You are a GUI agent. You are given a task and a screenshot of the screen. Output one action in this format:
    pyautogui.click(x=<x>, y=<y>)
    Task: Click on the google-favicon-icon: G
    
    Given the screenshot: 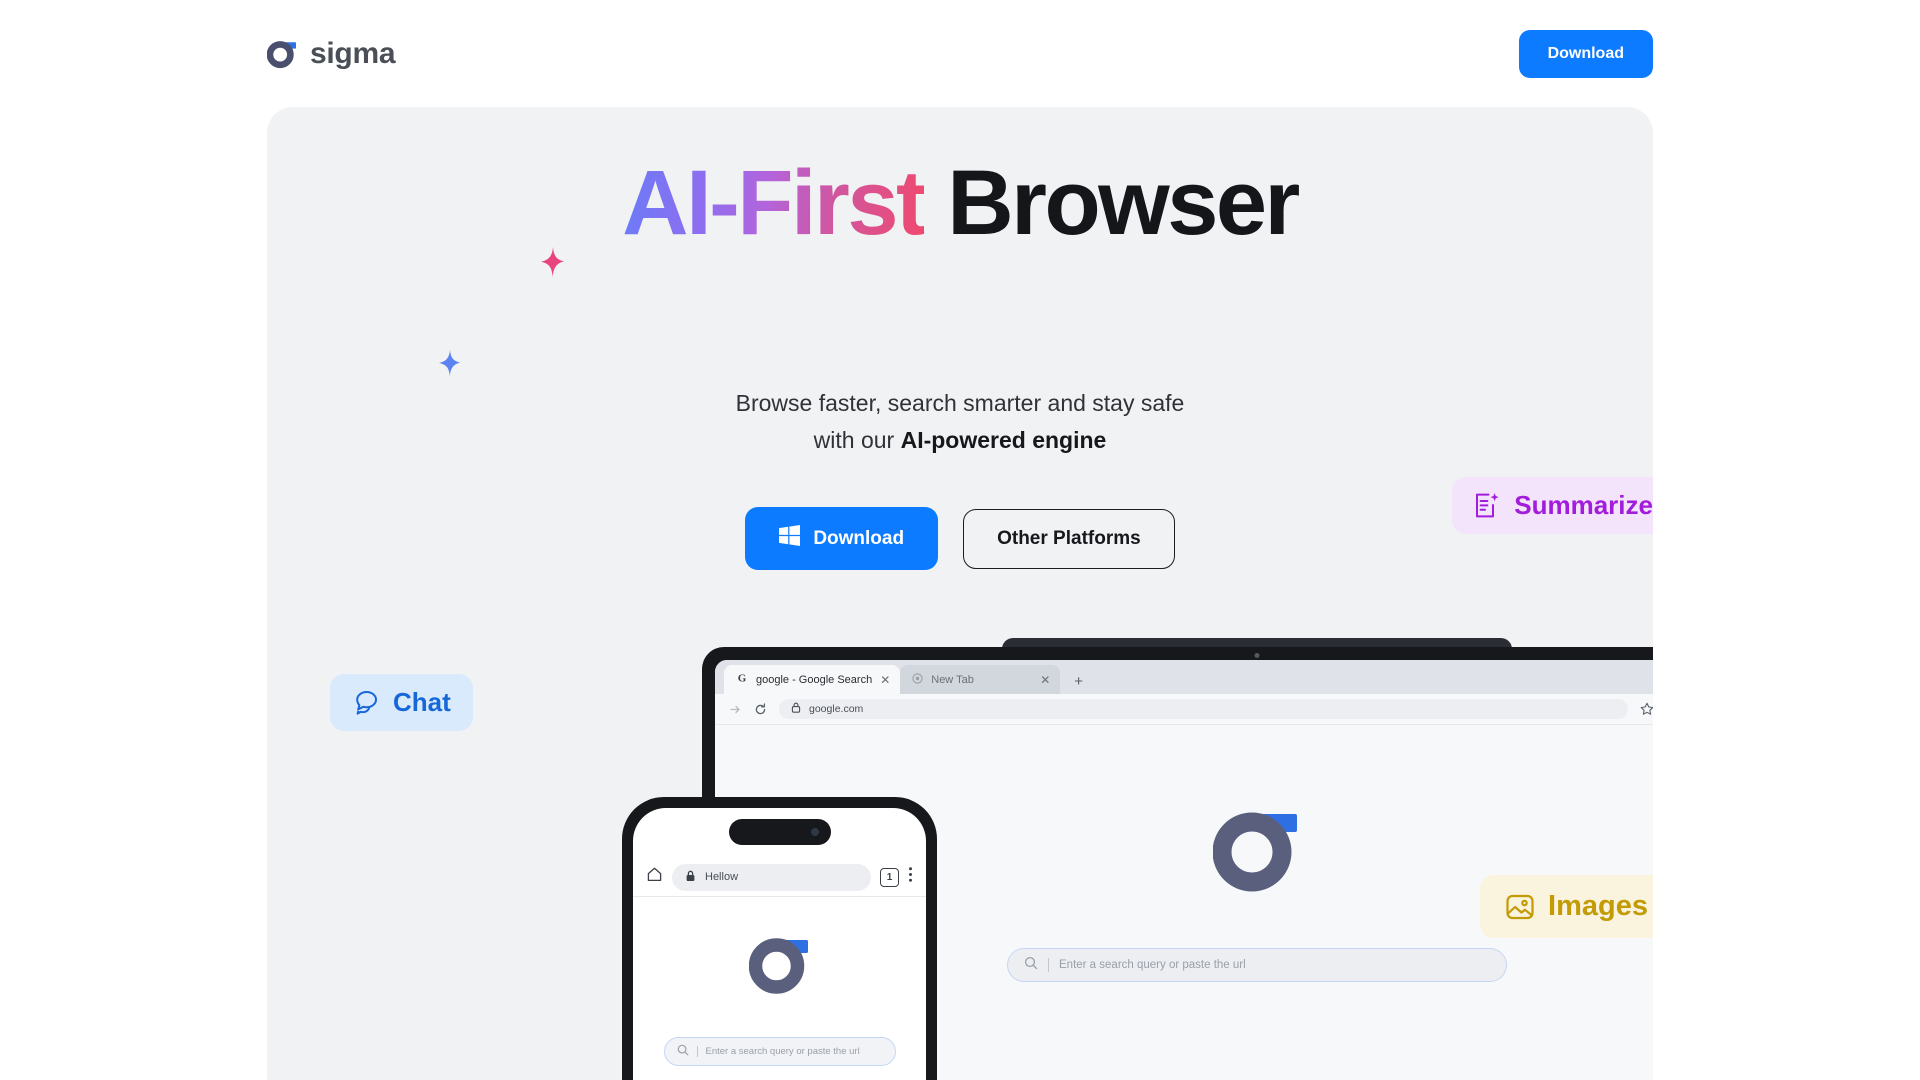 What is the action you would take?
    pyautogui.click(x=742, y=679)
    